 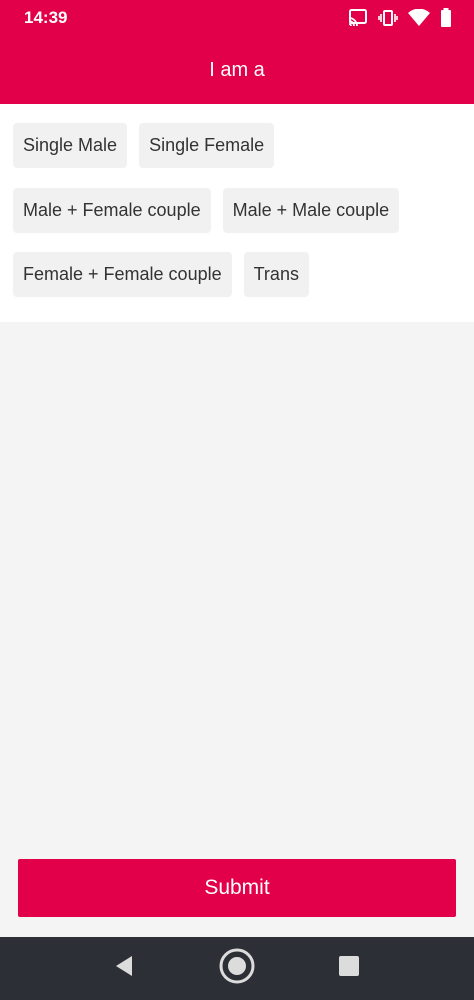 I want to click on option-row: Single Male Single Female, so click(x=144, y=145).